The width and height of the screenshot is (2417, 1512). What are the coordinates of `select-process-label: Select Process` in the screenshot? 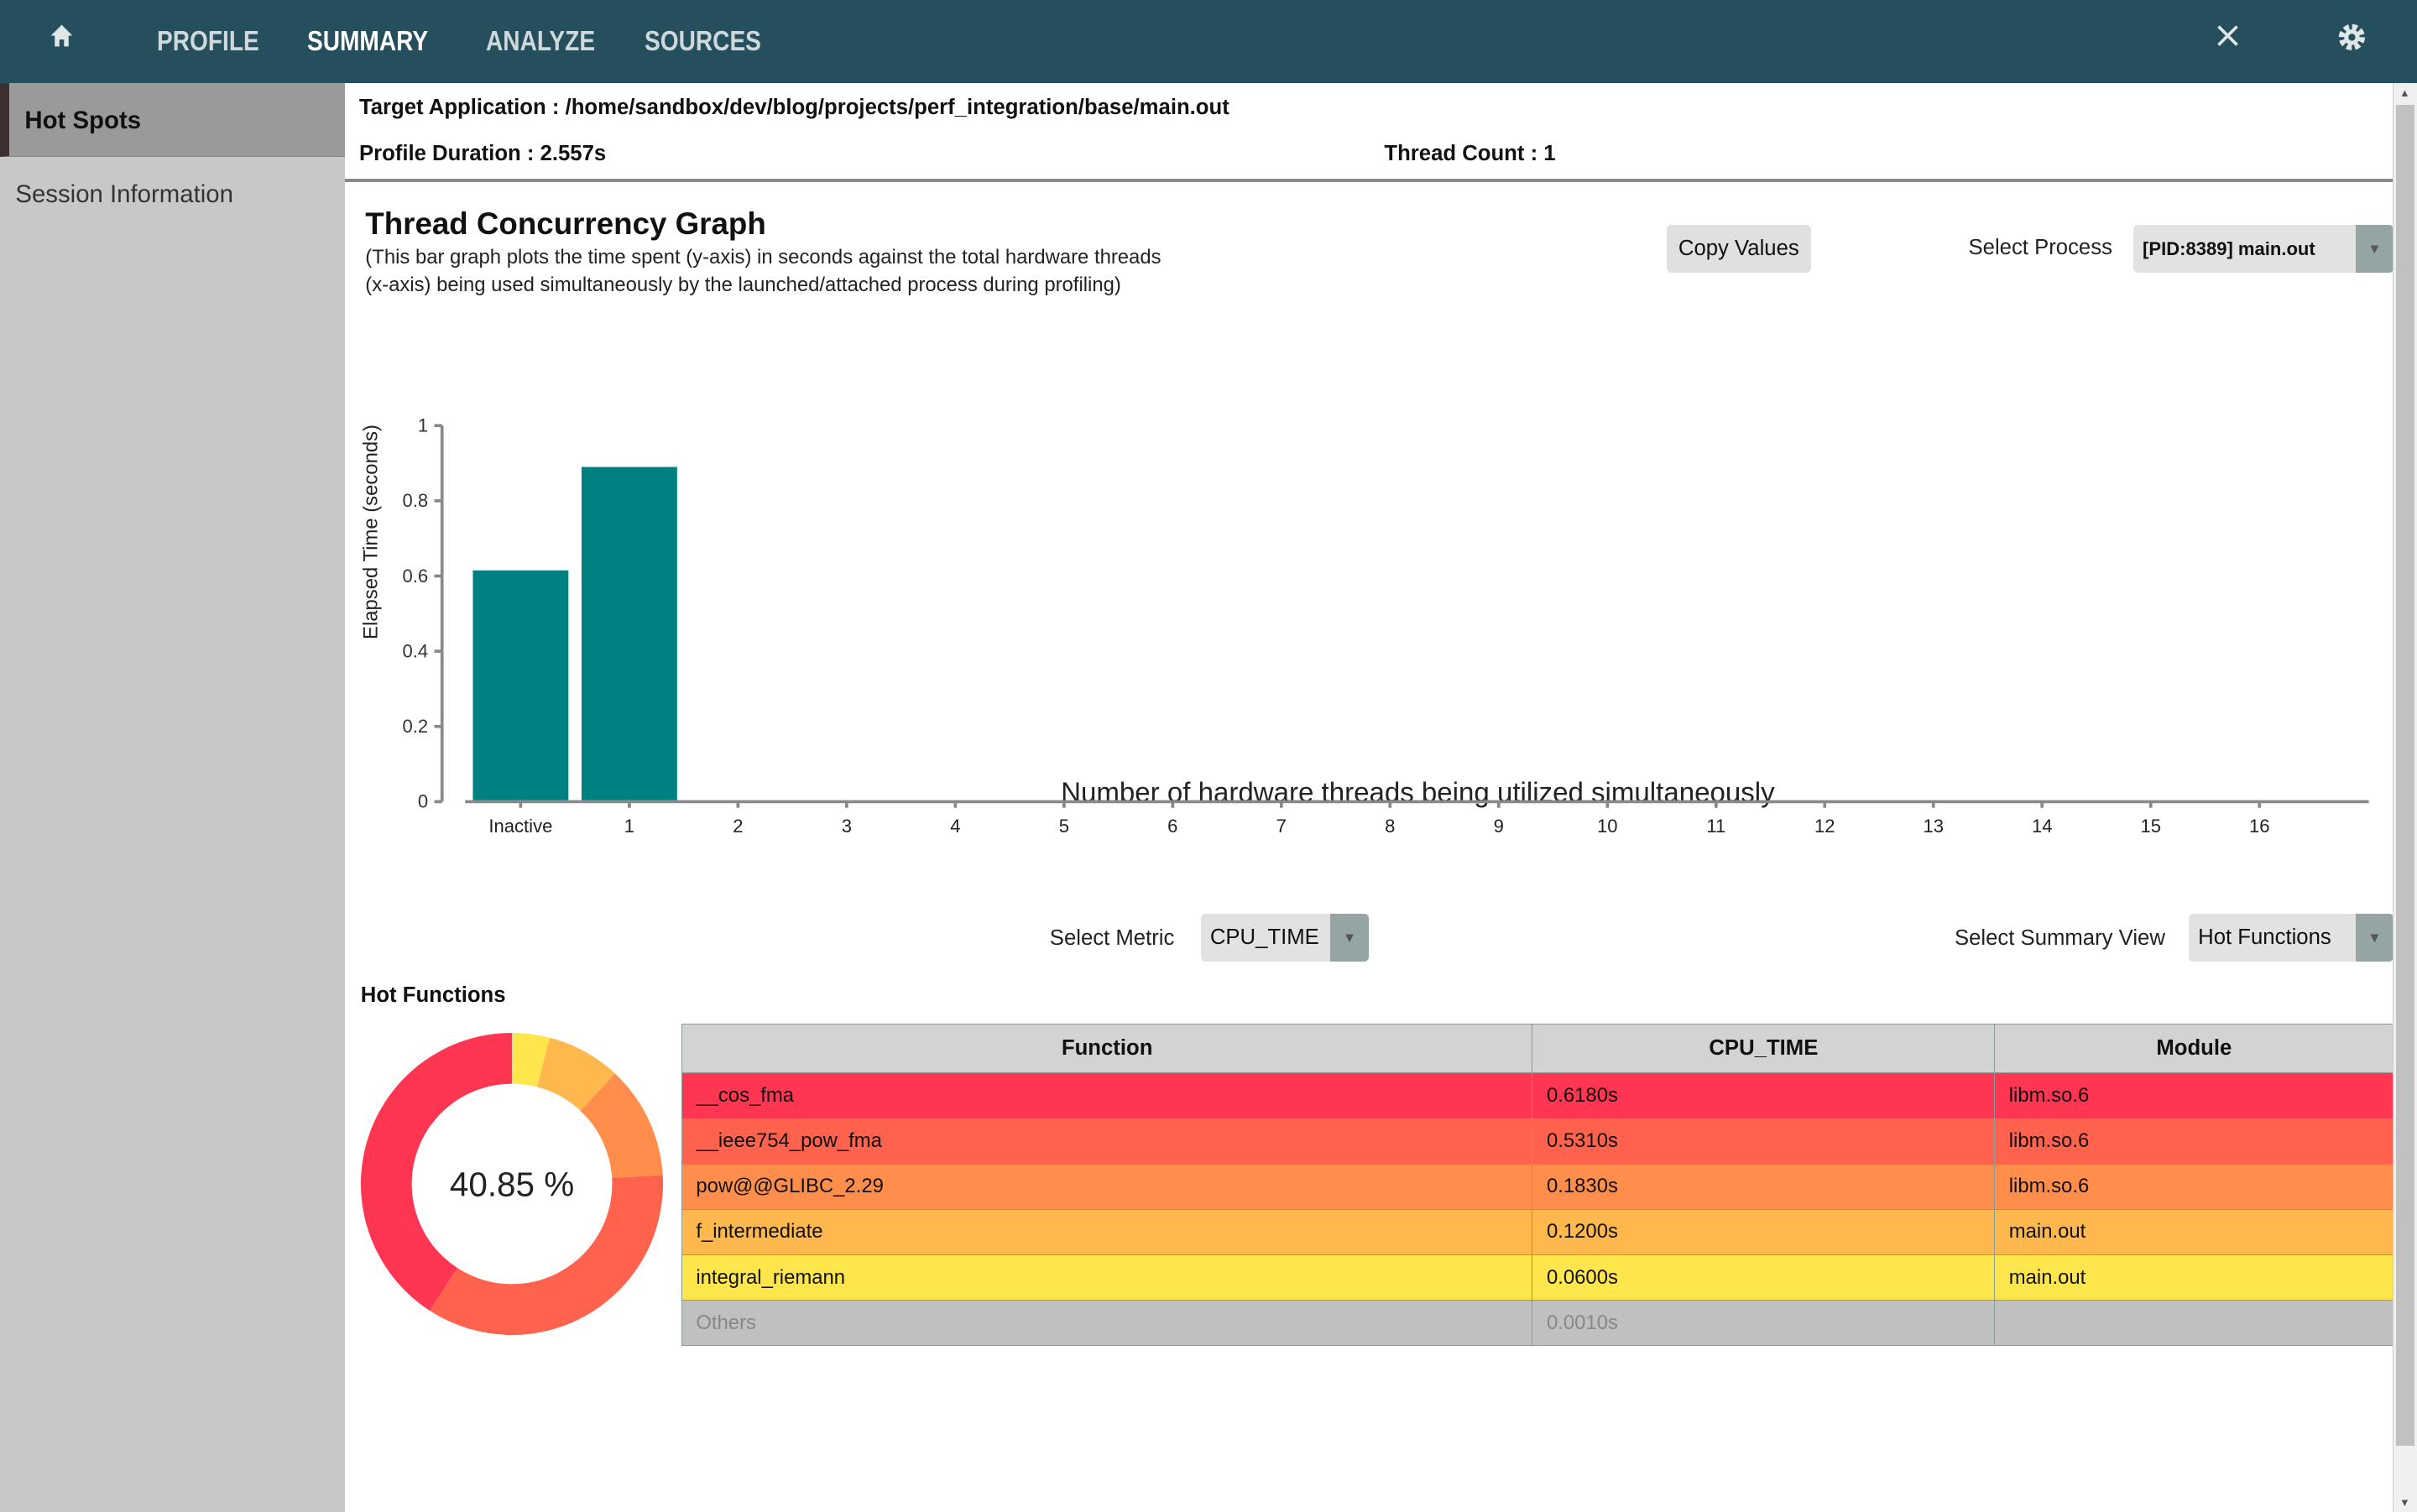 It's located at (2040, 248).